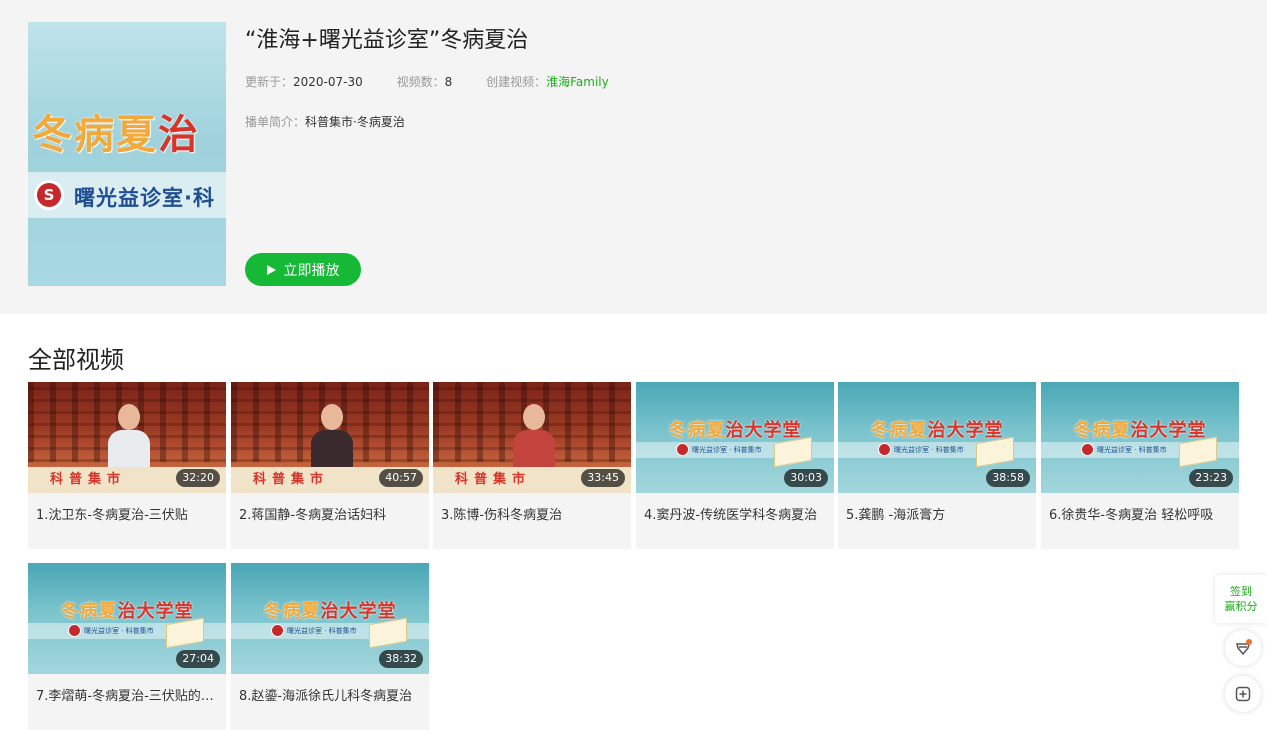 This screenshot has height=730, width=1267. What do you see at coordinates (116, 134) in the screenshot?
I see `cover-title: 冬病夏治` at bounding box center [116, 134].